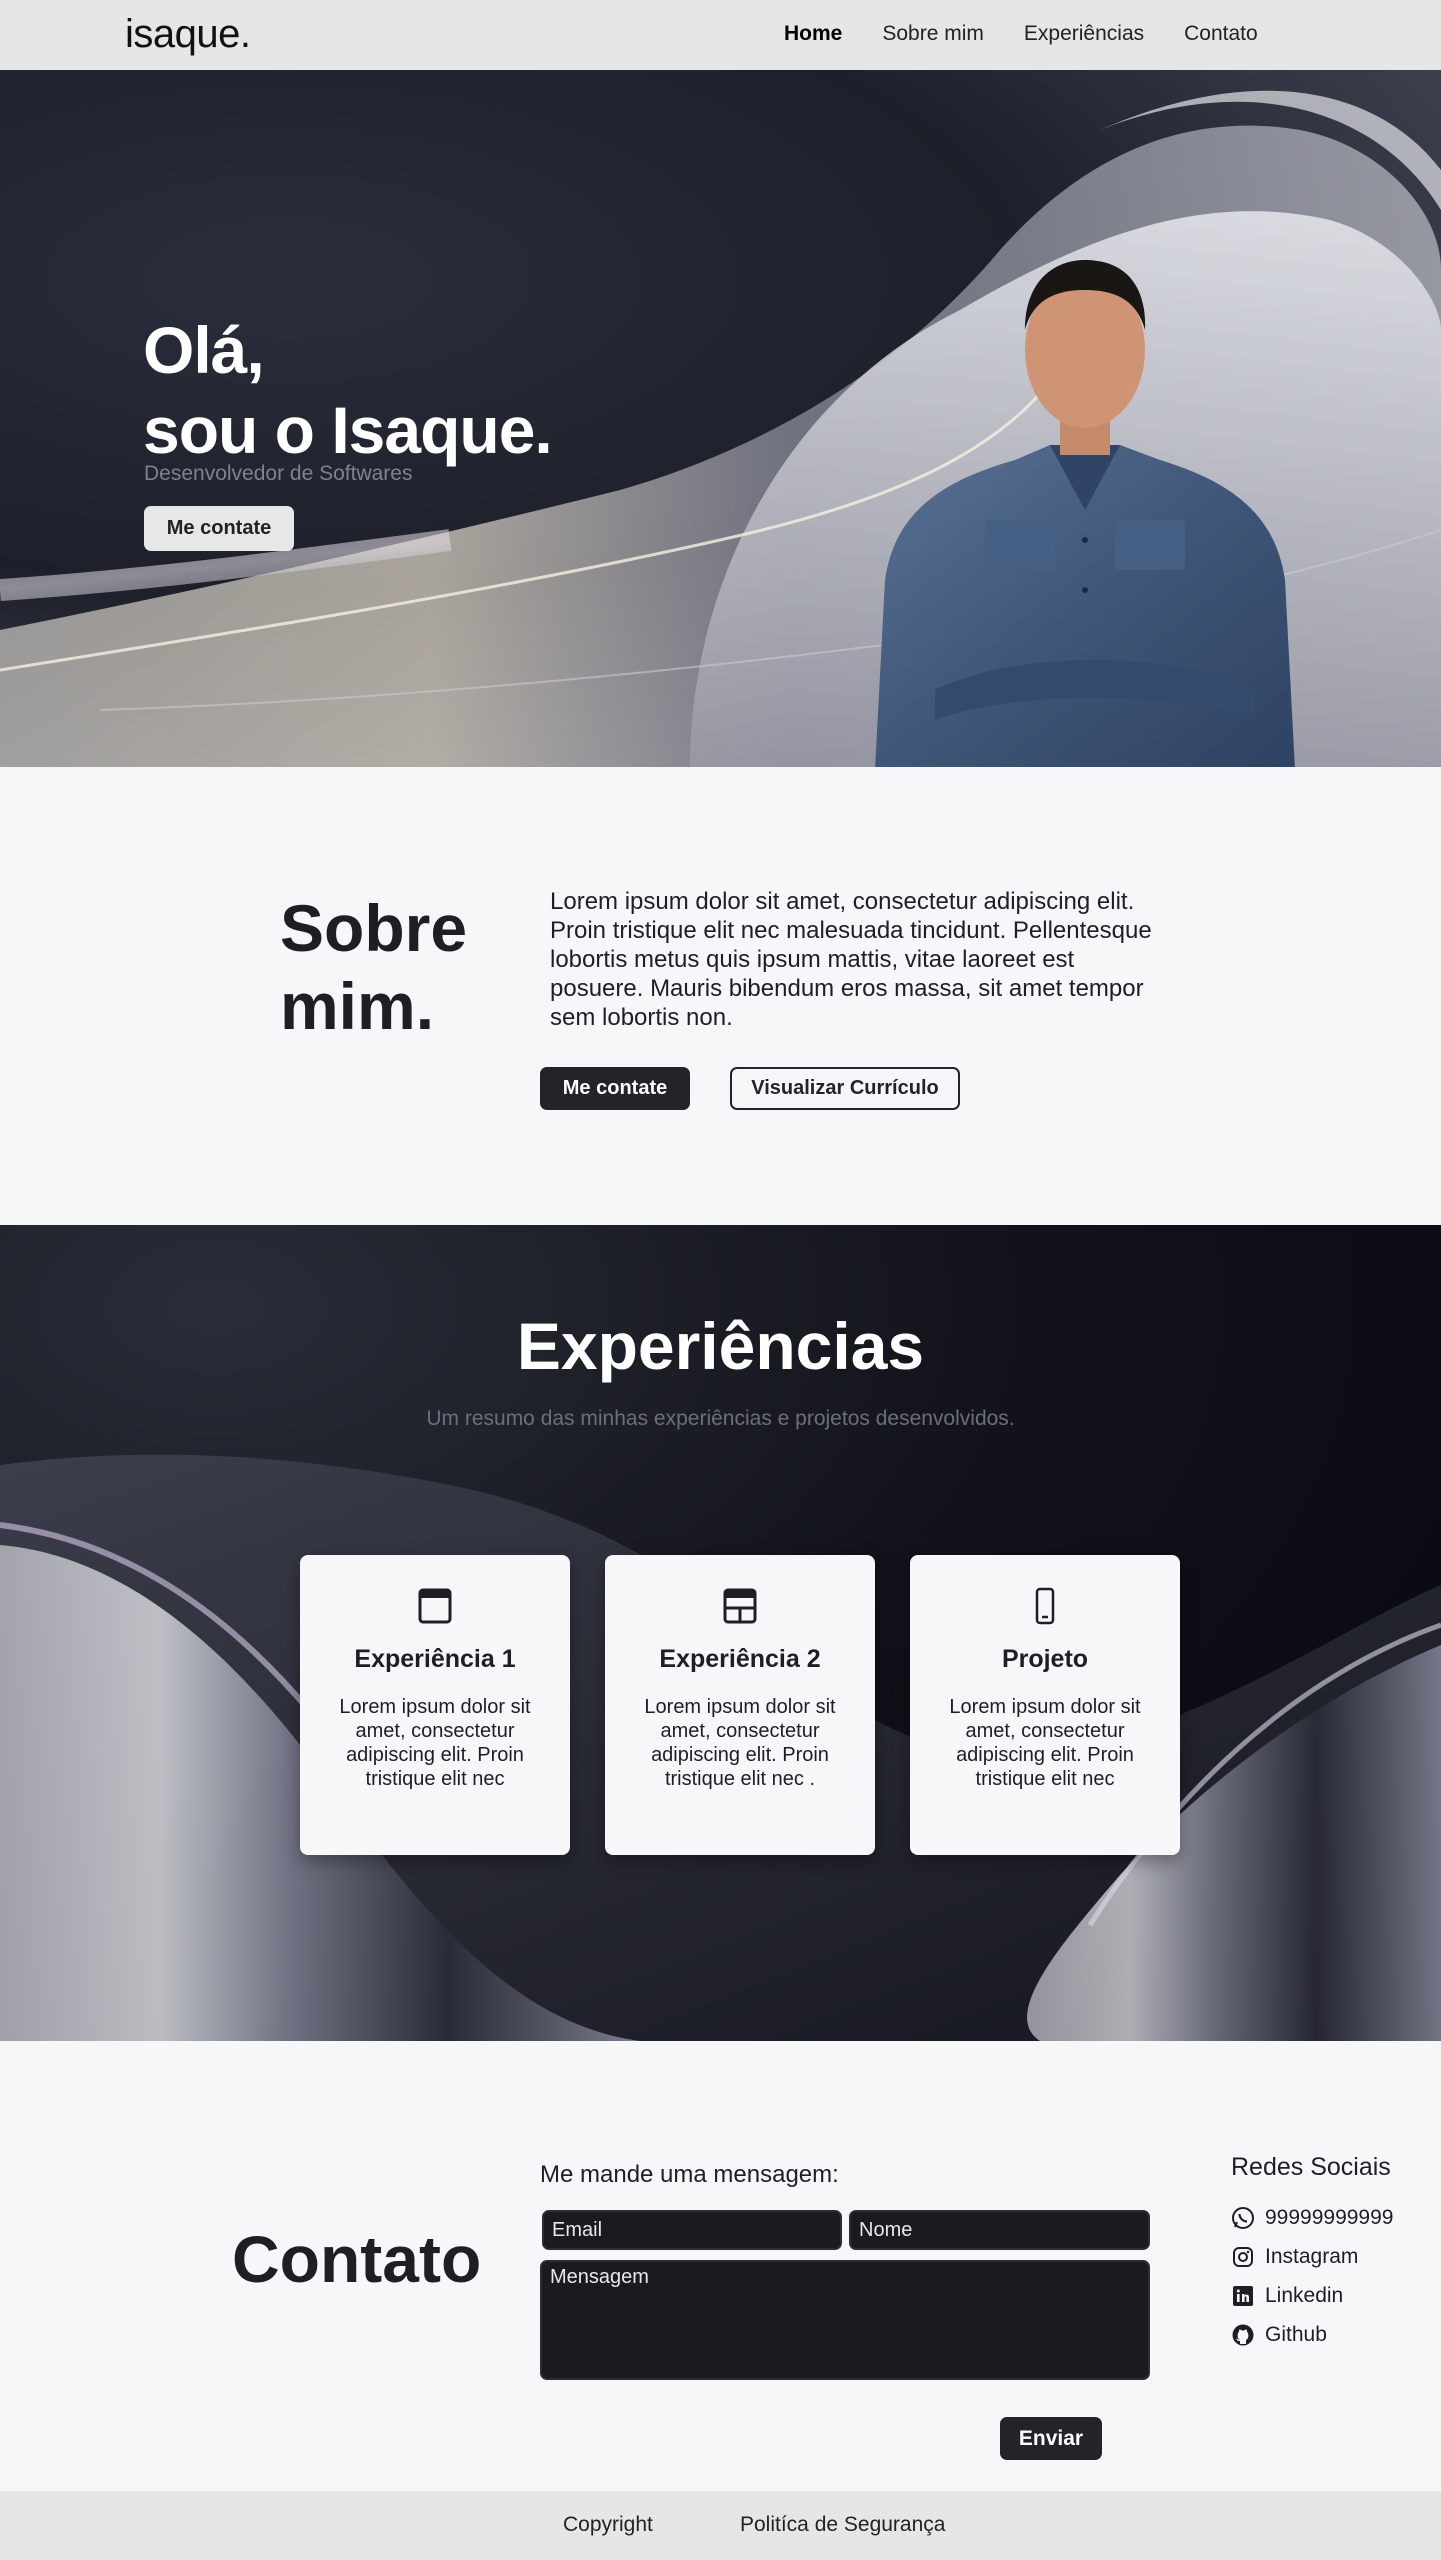  I want to click on web-layout-icon, so click(740, 1606).